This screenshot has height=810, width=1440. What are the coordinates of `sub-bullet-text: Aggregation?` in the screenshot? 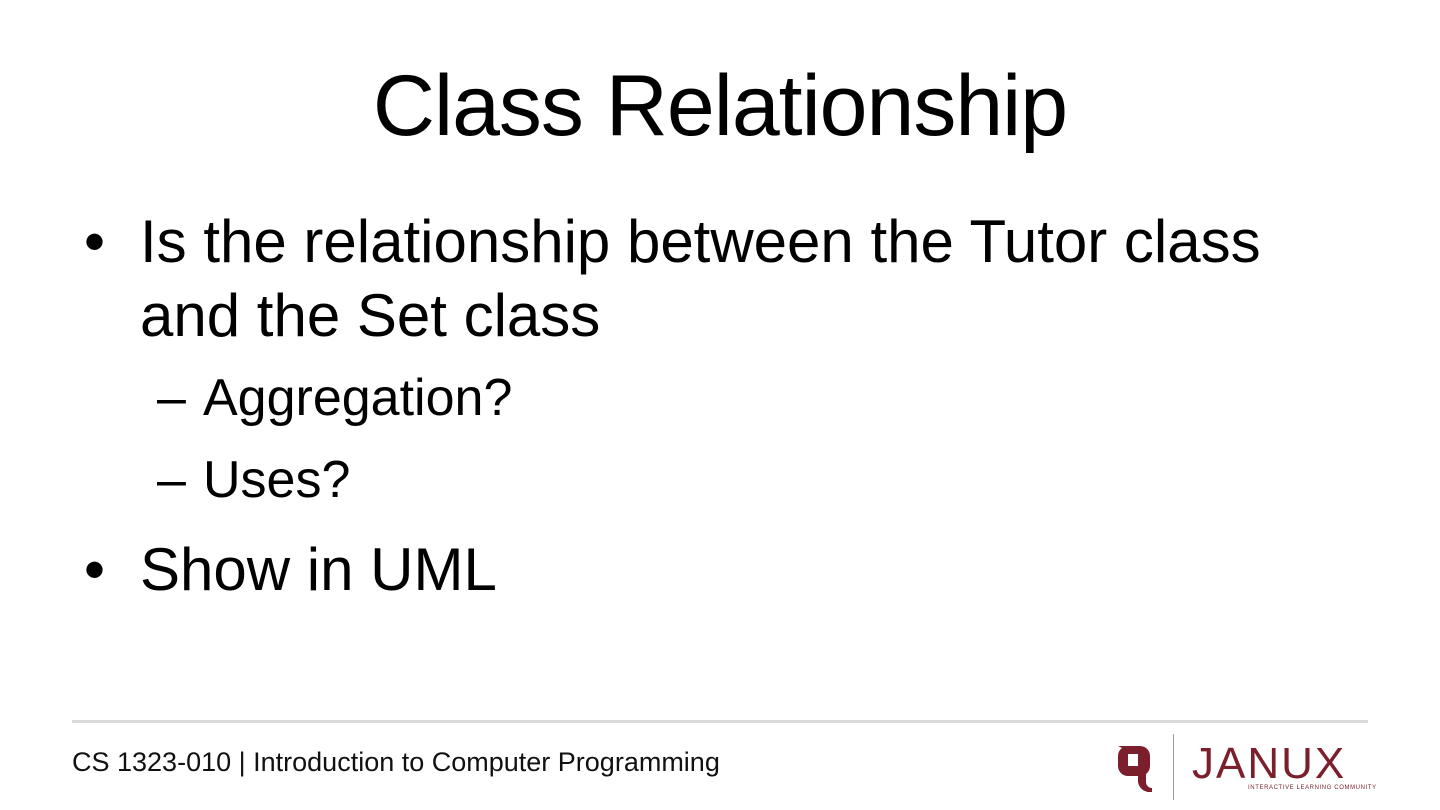 It's located at (358, 398).